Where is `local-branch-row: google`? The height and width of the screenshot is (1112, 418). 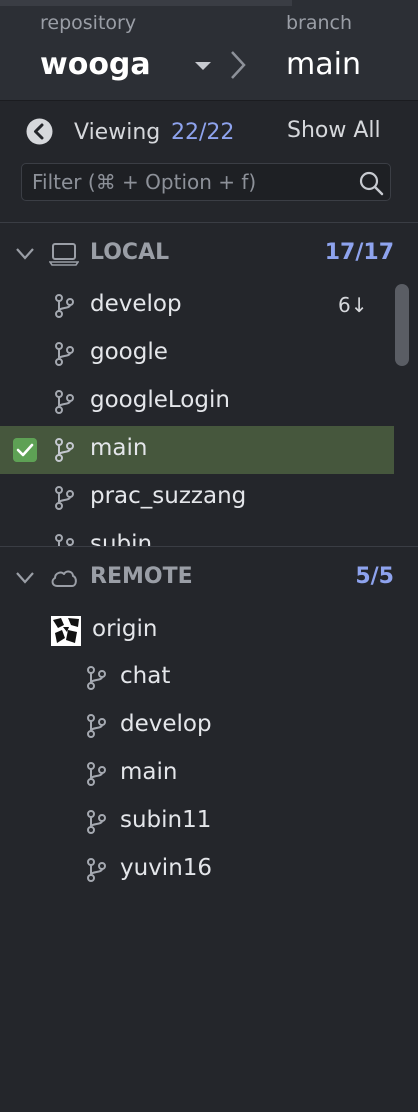 local-branch-row: google is located at coordinates (197, 354).